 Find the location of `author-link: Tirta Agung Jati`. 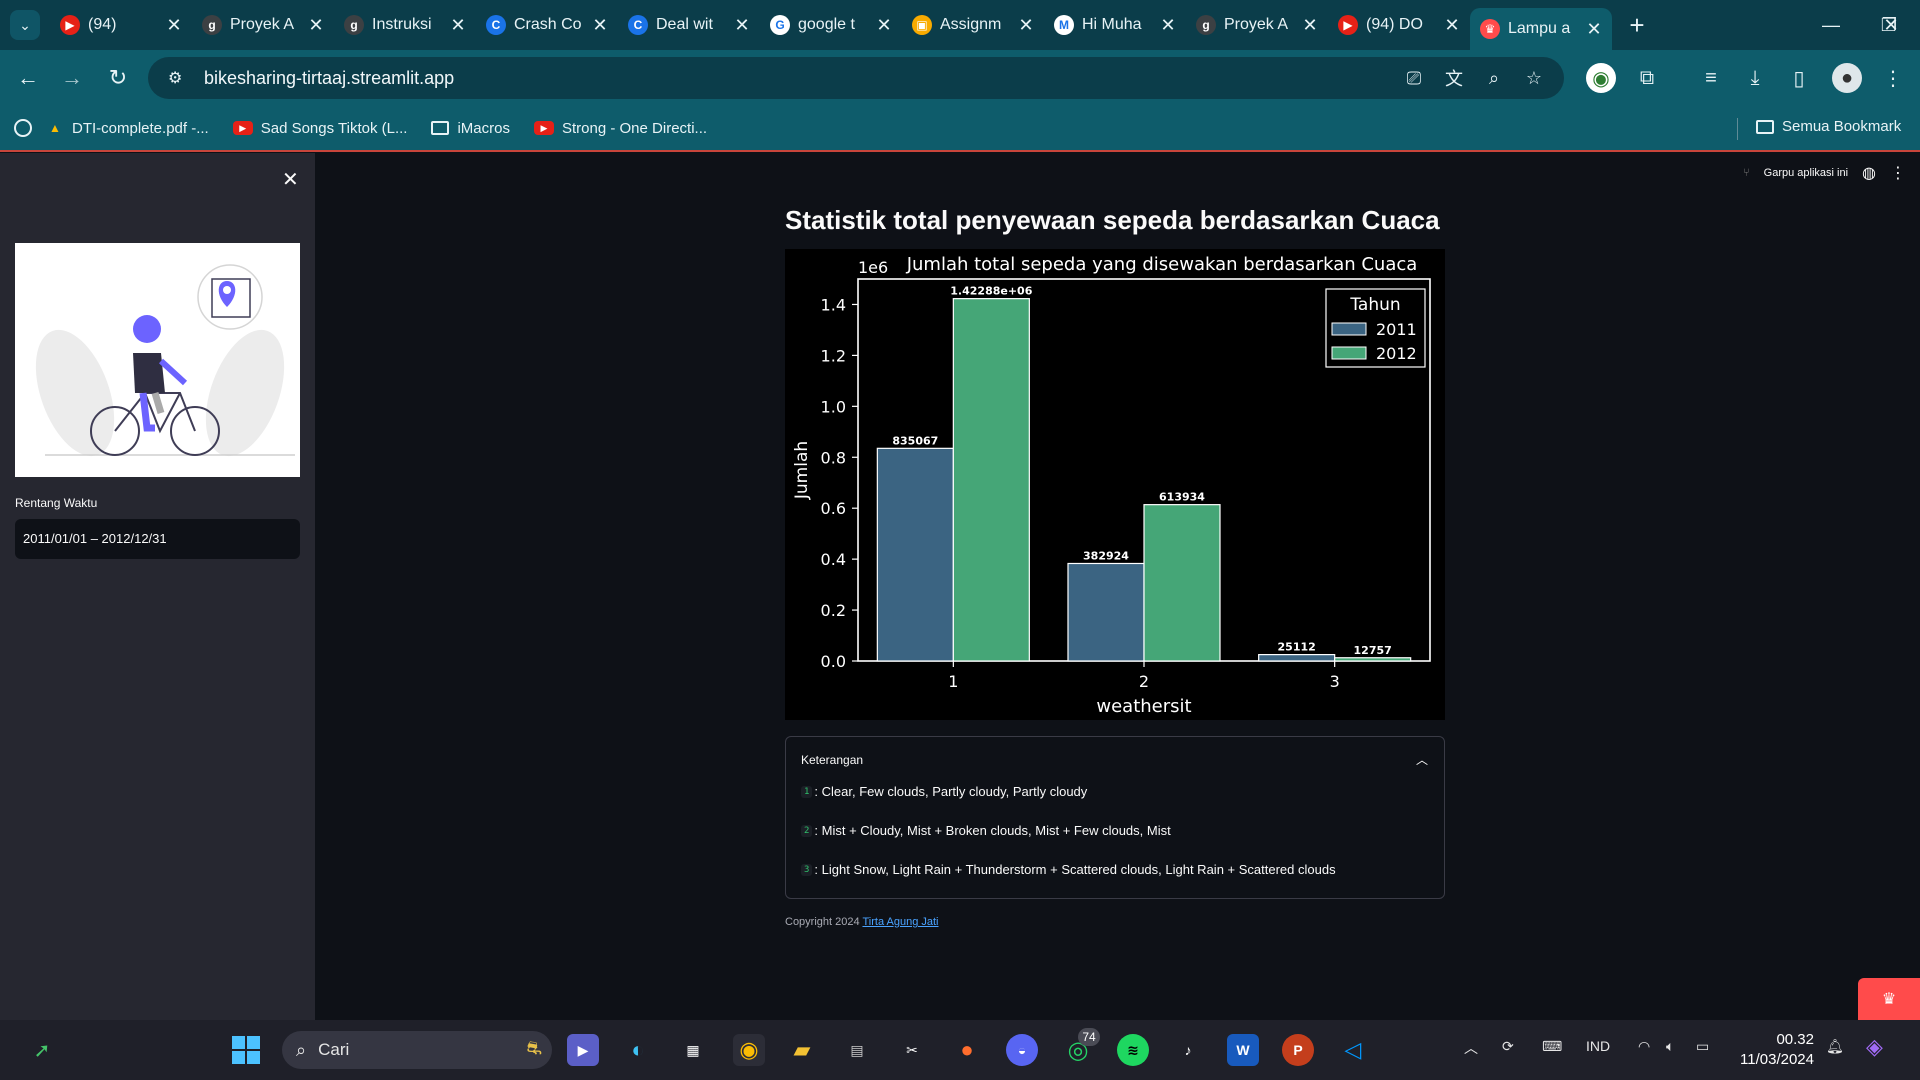

author-link: Tirta Agung Jati is located at coordinates (900, 922).